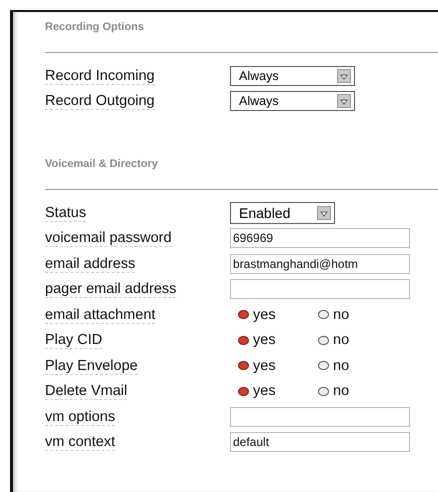  I want to click on field-label: Delete Vmail, so click(86, 391).